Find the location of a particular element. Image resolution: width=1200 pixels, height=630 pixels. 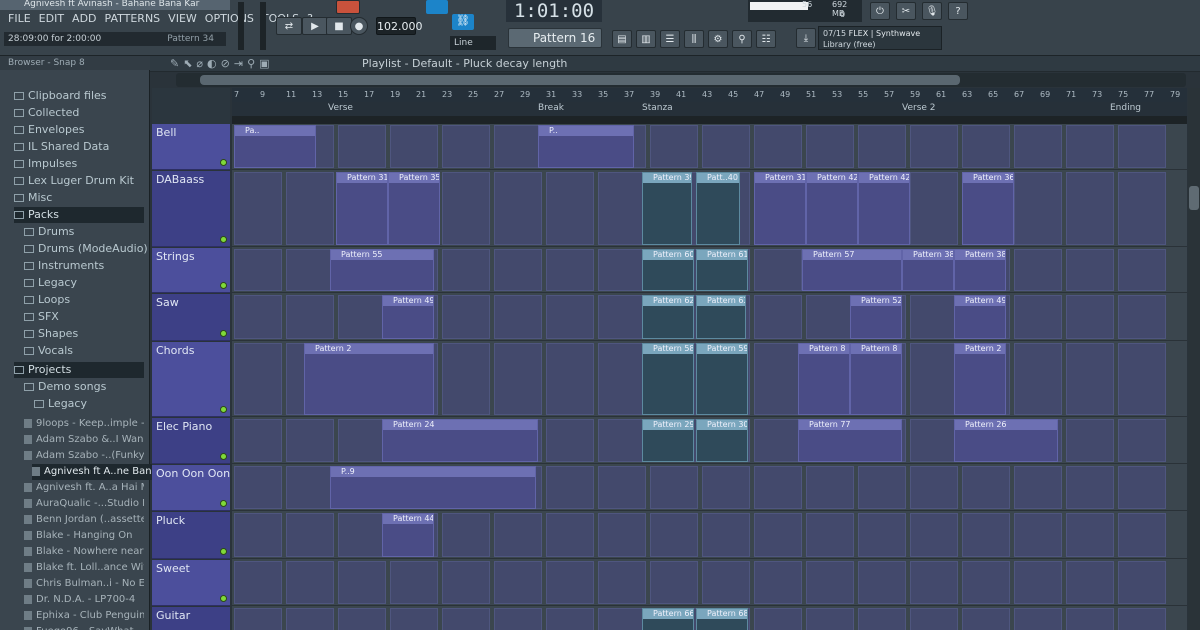

pattern-clip: Pattern 31 is located at coordinates (780, 208).